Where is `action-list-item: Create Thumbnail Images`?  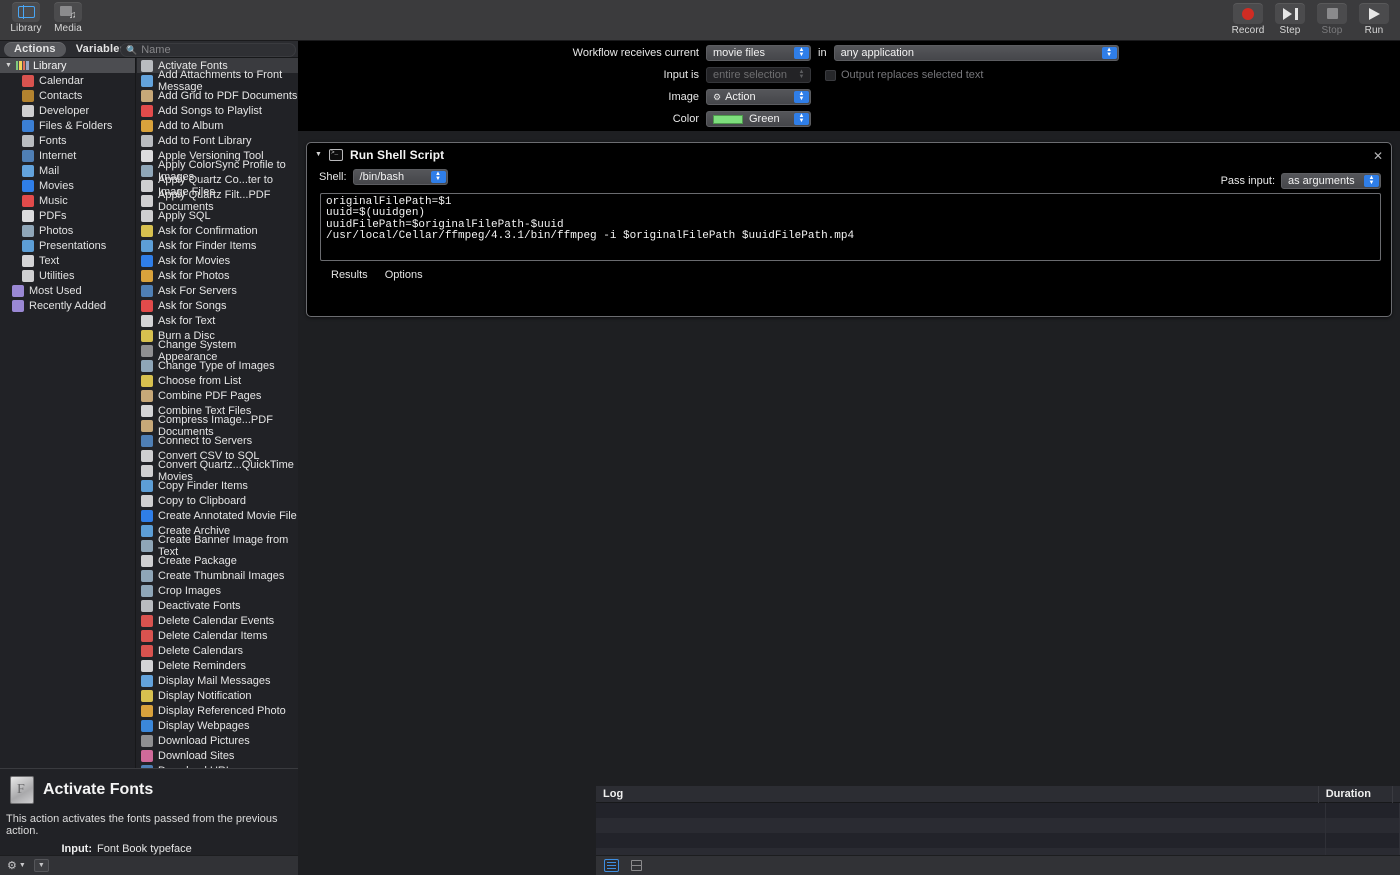 action-list-item: Create Thumbnail Images is located at coordinates (217, 575).